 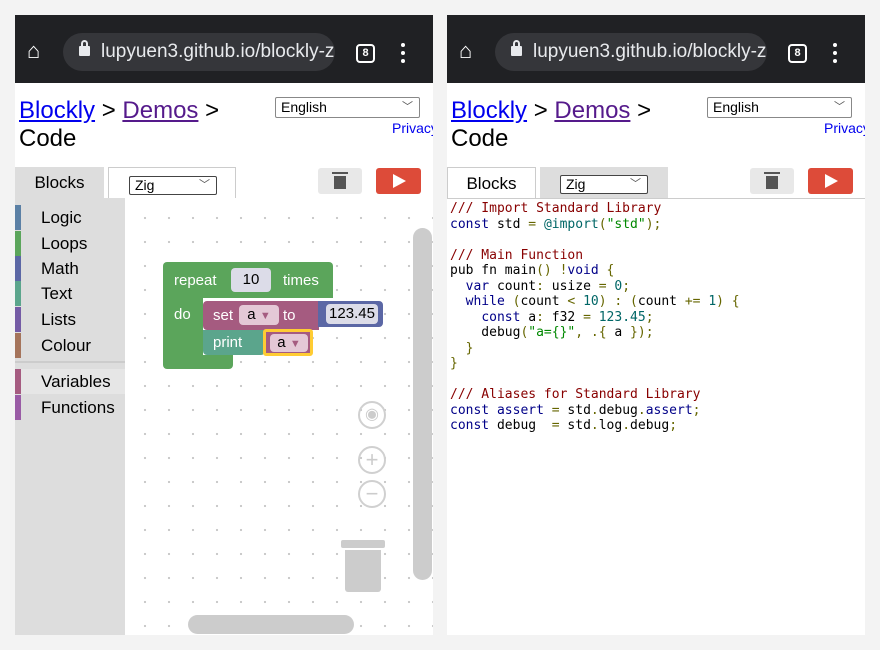 I want to click on repeat-block: repeat 10 times, so click(x=248, y=280).